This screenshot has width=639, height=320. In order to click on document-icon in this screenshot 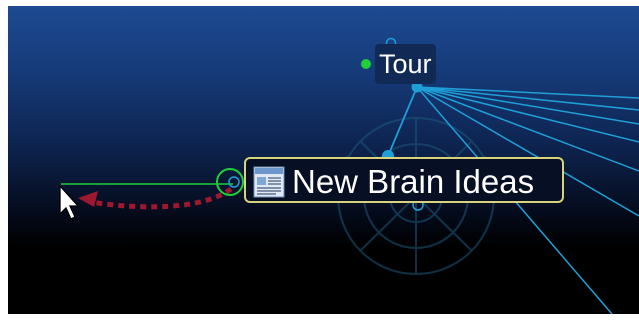, I will do `click(269, 182)`.